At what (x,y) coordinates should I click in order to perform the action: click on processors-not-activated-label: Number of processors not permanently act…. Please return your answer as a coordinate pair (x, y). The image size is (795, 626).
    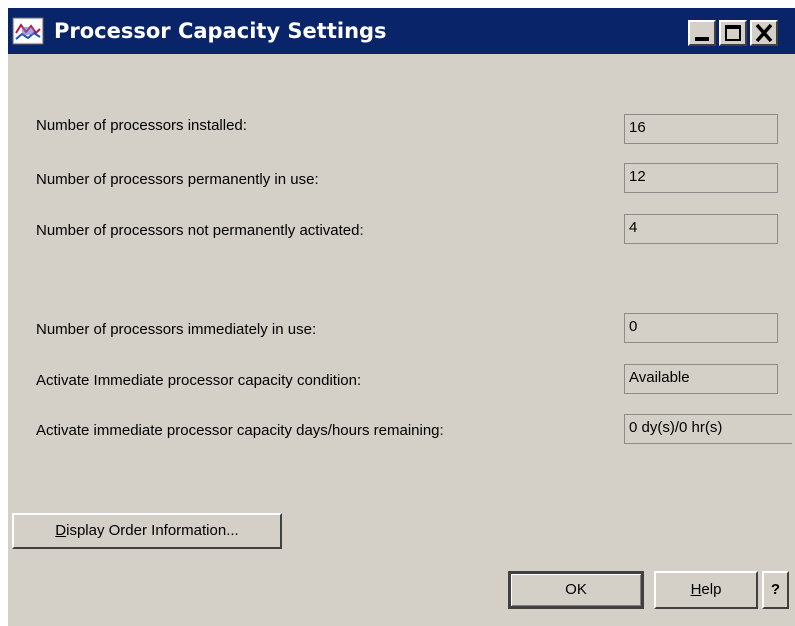
    Looking at the image, I should click on (200, 230).